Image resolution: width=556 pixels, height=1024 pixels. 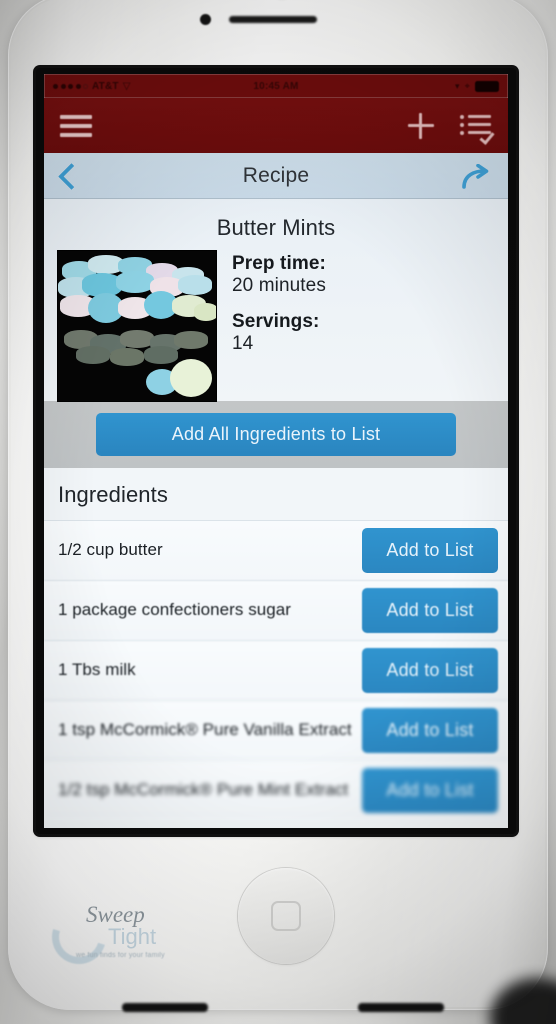 I want to click on add-all-band: Add All Ingredients to List, so click(x=276, y=434).